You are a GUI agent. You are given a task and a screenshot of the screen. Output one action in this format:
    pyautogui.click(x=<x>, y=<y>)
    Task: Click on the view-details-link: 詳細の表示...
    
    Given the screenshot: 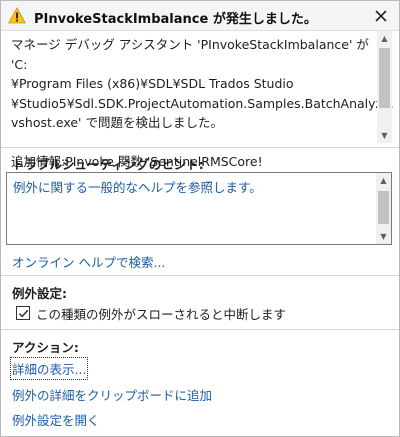 What is the action you would take?
    pyautogui.click(x=49, y=368)
    